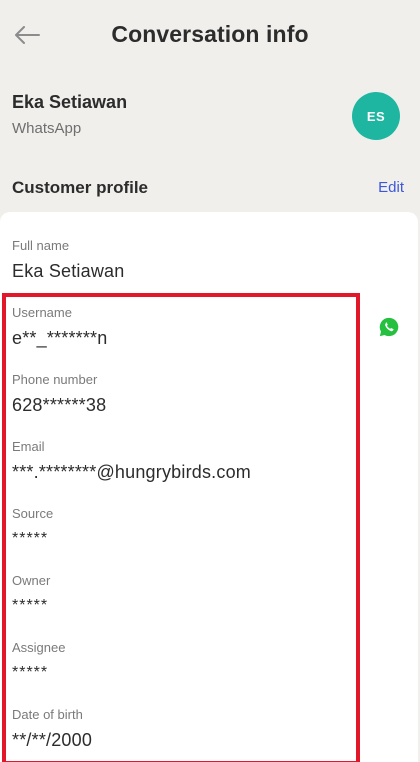  What do you see at coordinates (182, 662) in the screenshot?
I see `field-assignee: Assignee *****` at bounding box center [182, 662].